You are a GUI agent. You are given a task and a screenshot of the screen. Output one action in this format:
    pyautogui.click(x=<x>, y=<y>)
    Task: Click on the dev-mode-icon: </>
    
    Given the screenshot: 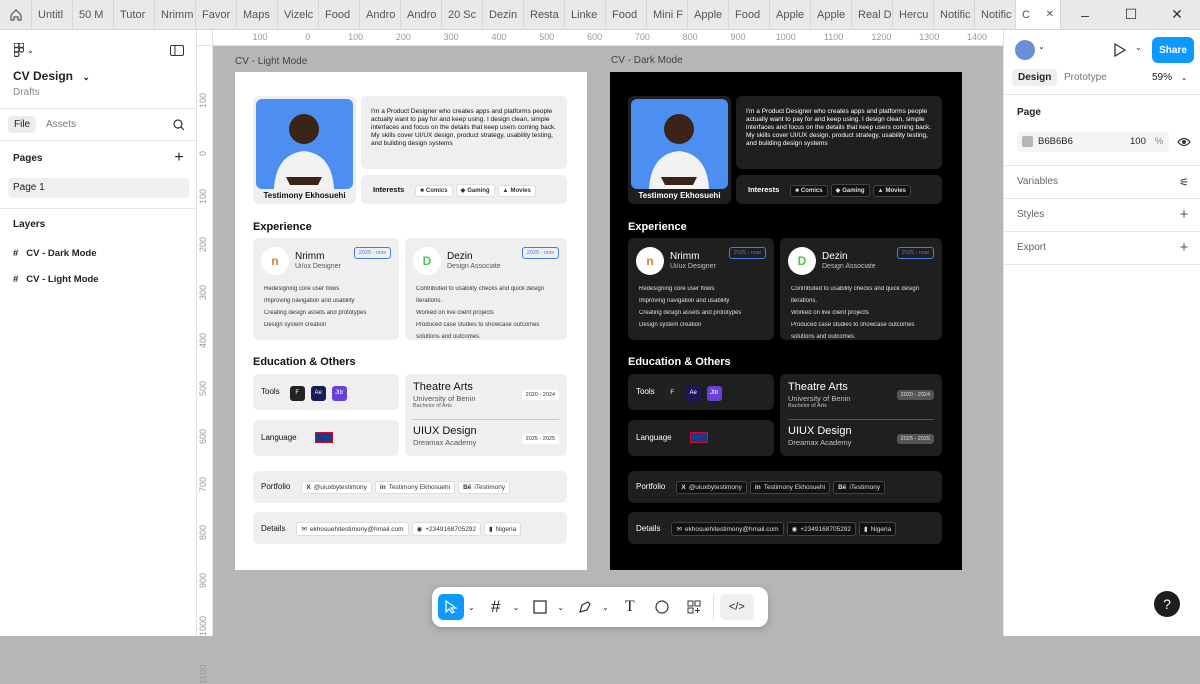 What is the action you would take?
    pyautogui.click(x=736, y=607)
    